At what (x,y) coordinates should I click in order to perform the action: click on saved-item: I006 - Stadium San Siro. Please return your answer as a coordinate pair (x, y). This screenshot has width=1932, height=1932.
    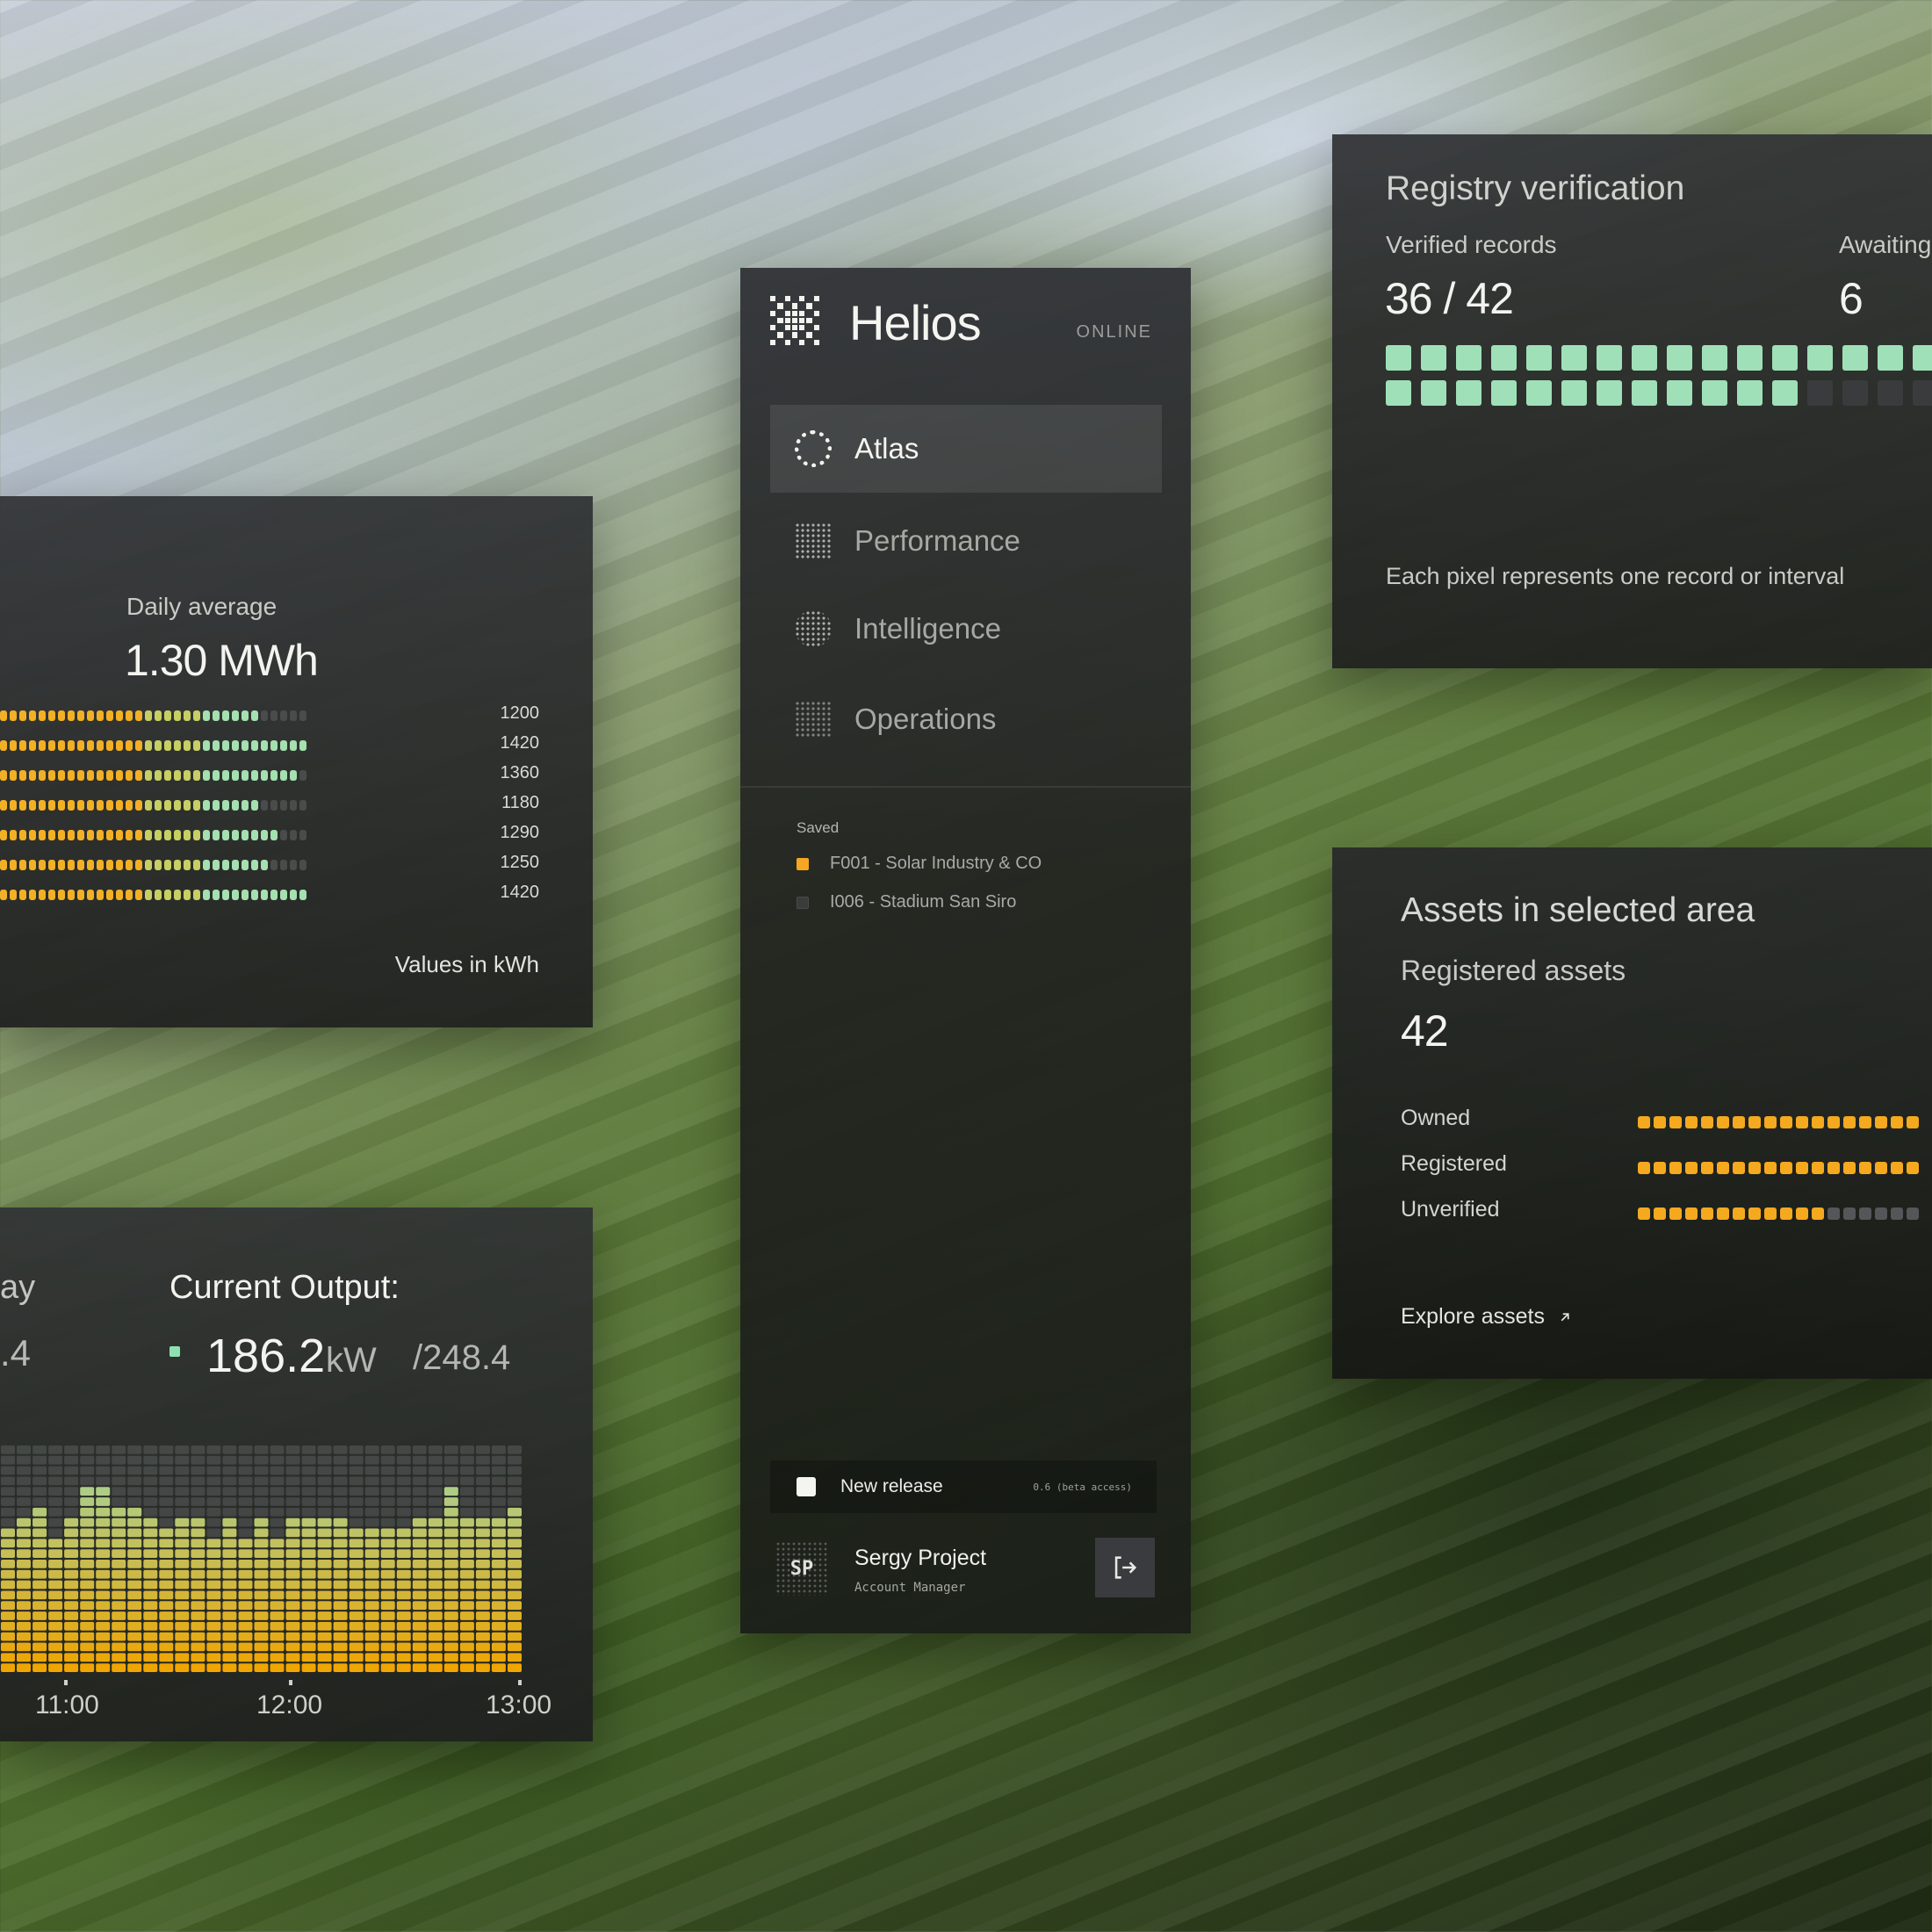
    Looking at the image, I should click on (906, 902).